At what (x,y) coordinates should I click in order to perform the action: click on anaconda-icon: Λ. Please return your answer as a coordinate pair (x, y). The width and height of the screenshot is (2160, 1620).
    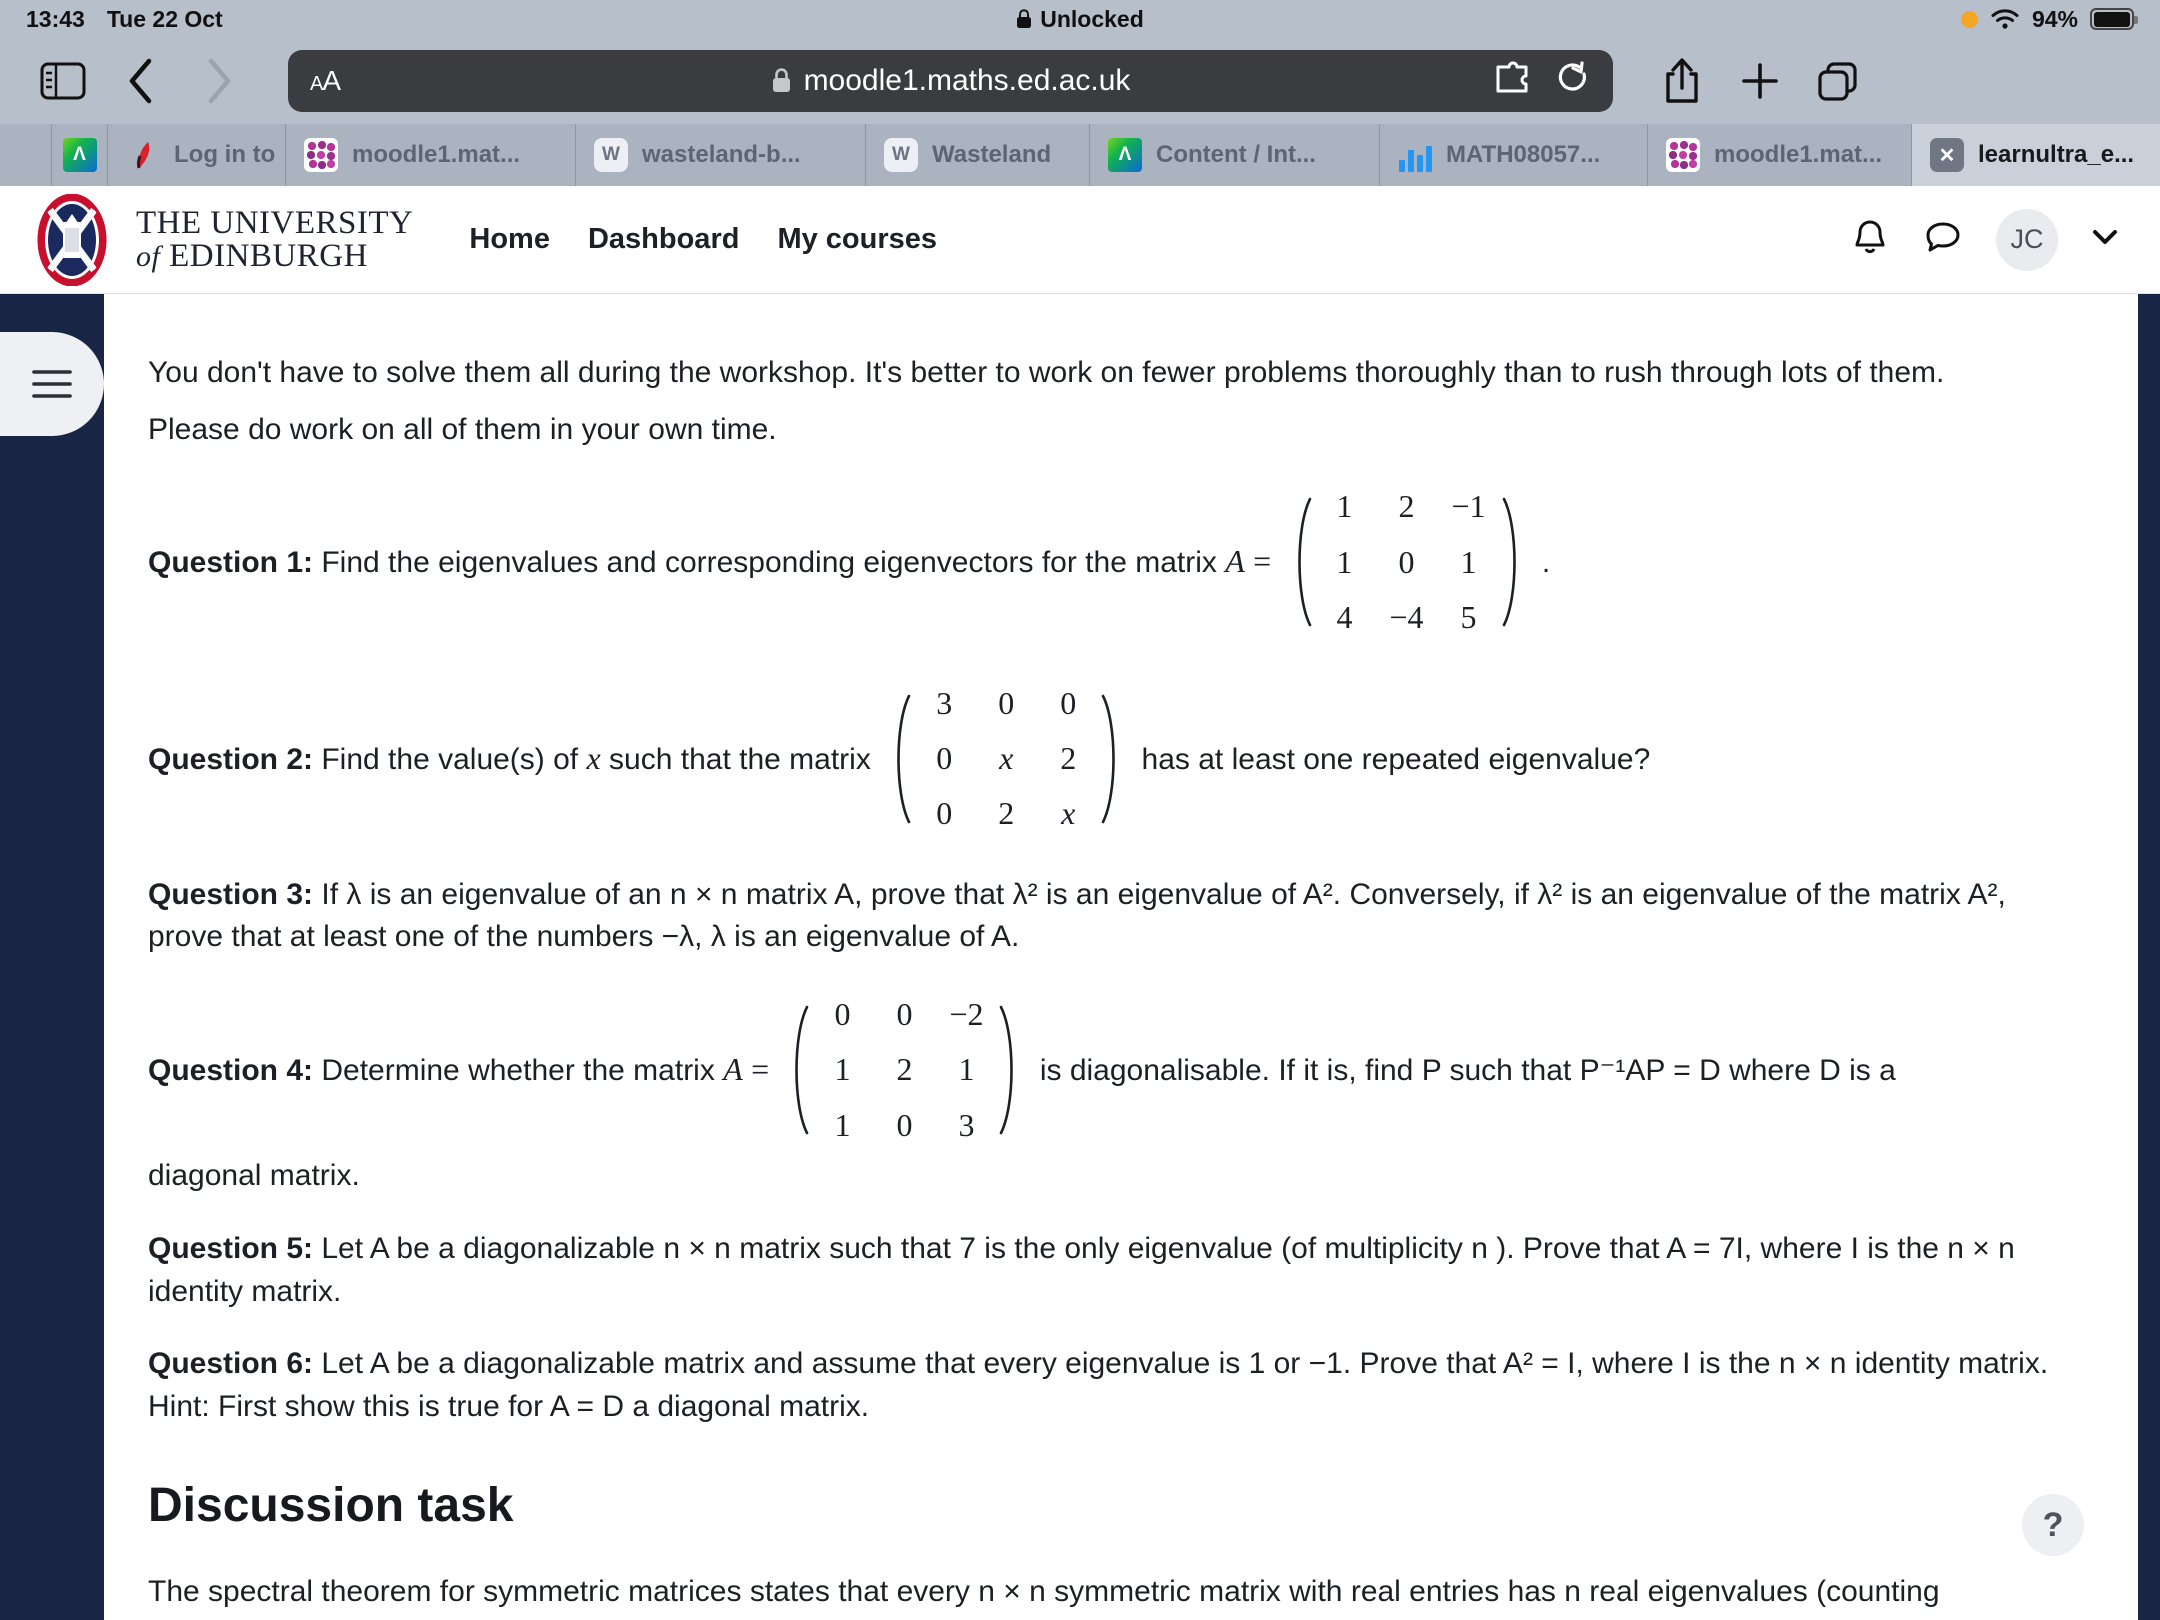
    Looking at the image, I should click on (79, 155).